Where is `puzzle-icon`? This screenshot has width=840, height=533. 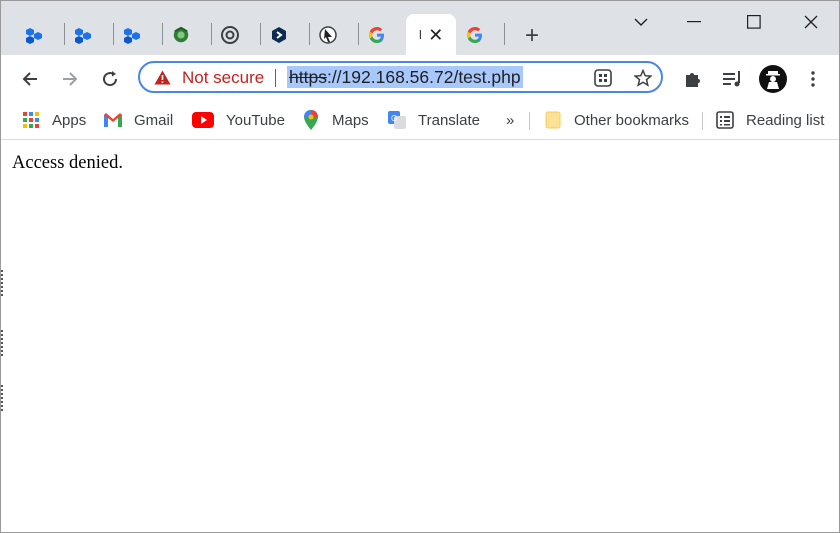 puzzle-icon is located at coordinates (693, 80).